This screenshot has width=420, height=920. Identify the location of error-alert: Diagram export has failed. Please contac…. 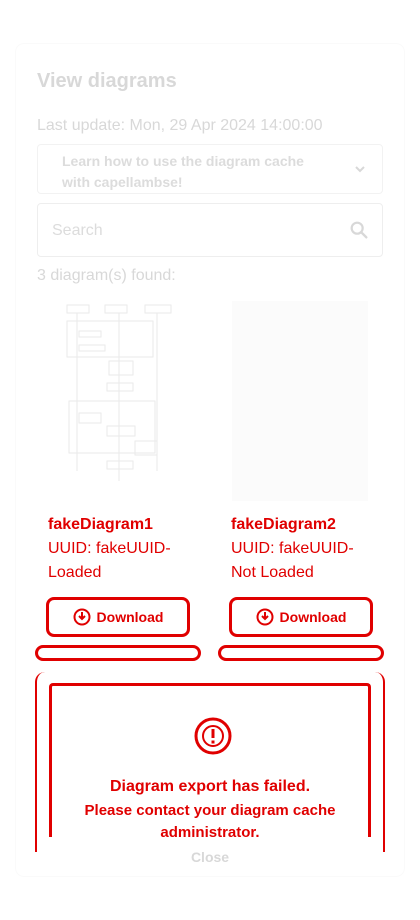
(210, 762).